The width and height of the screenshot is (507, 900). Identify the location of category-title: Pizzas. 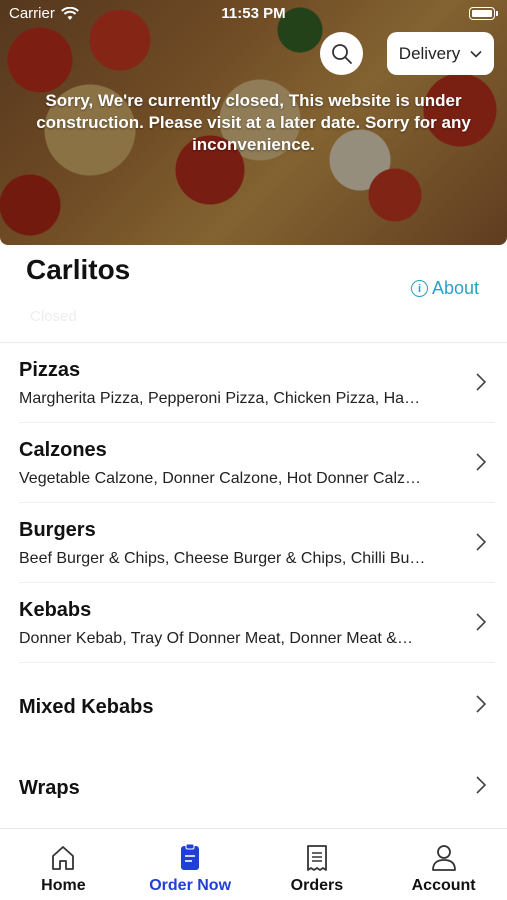
(50, 370).